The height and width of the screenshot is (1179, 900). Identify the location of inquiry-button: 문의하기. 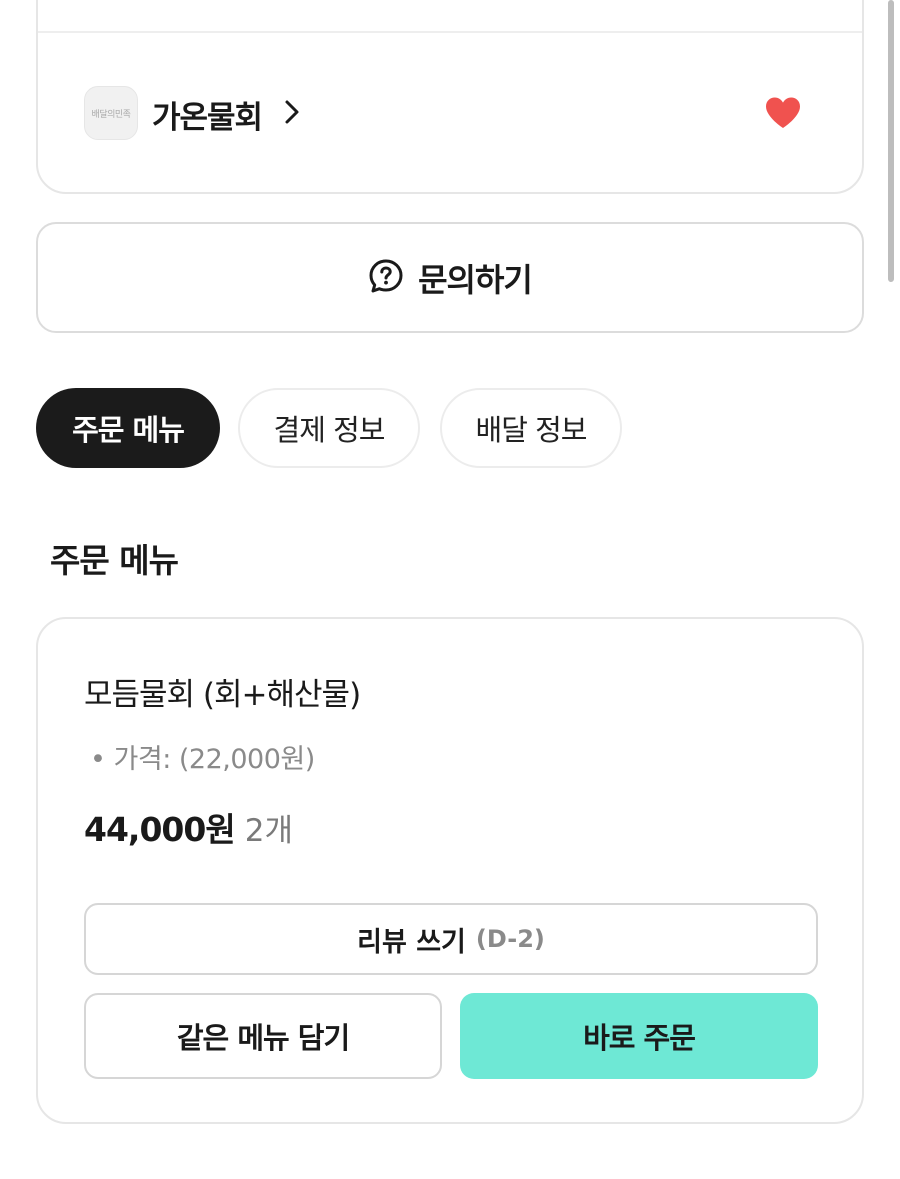
(450, 277).